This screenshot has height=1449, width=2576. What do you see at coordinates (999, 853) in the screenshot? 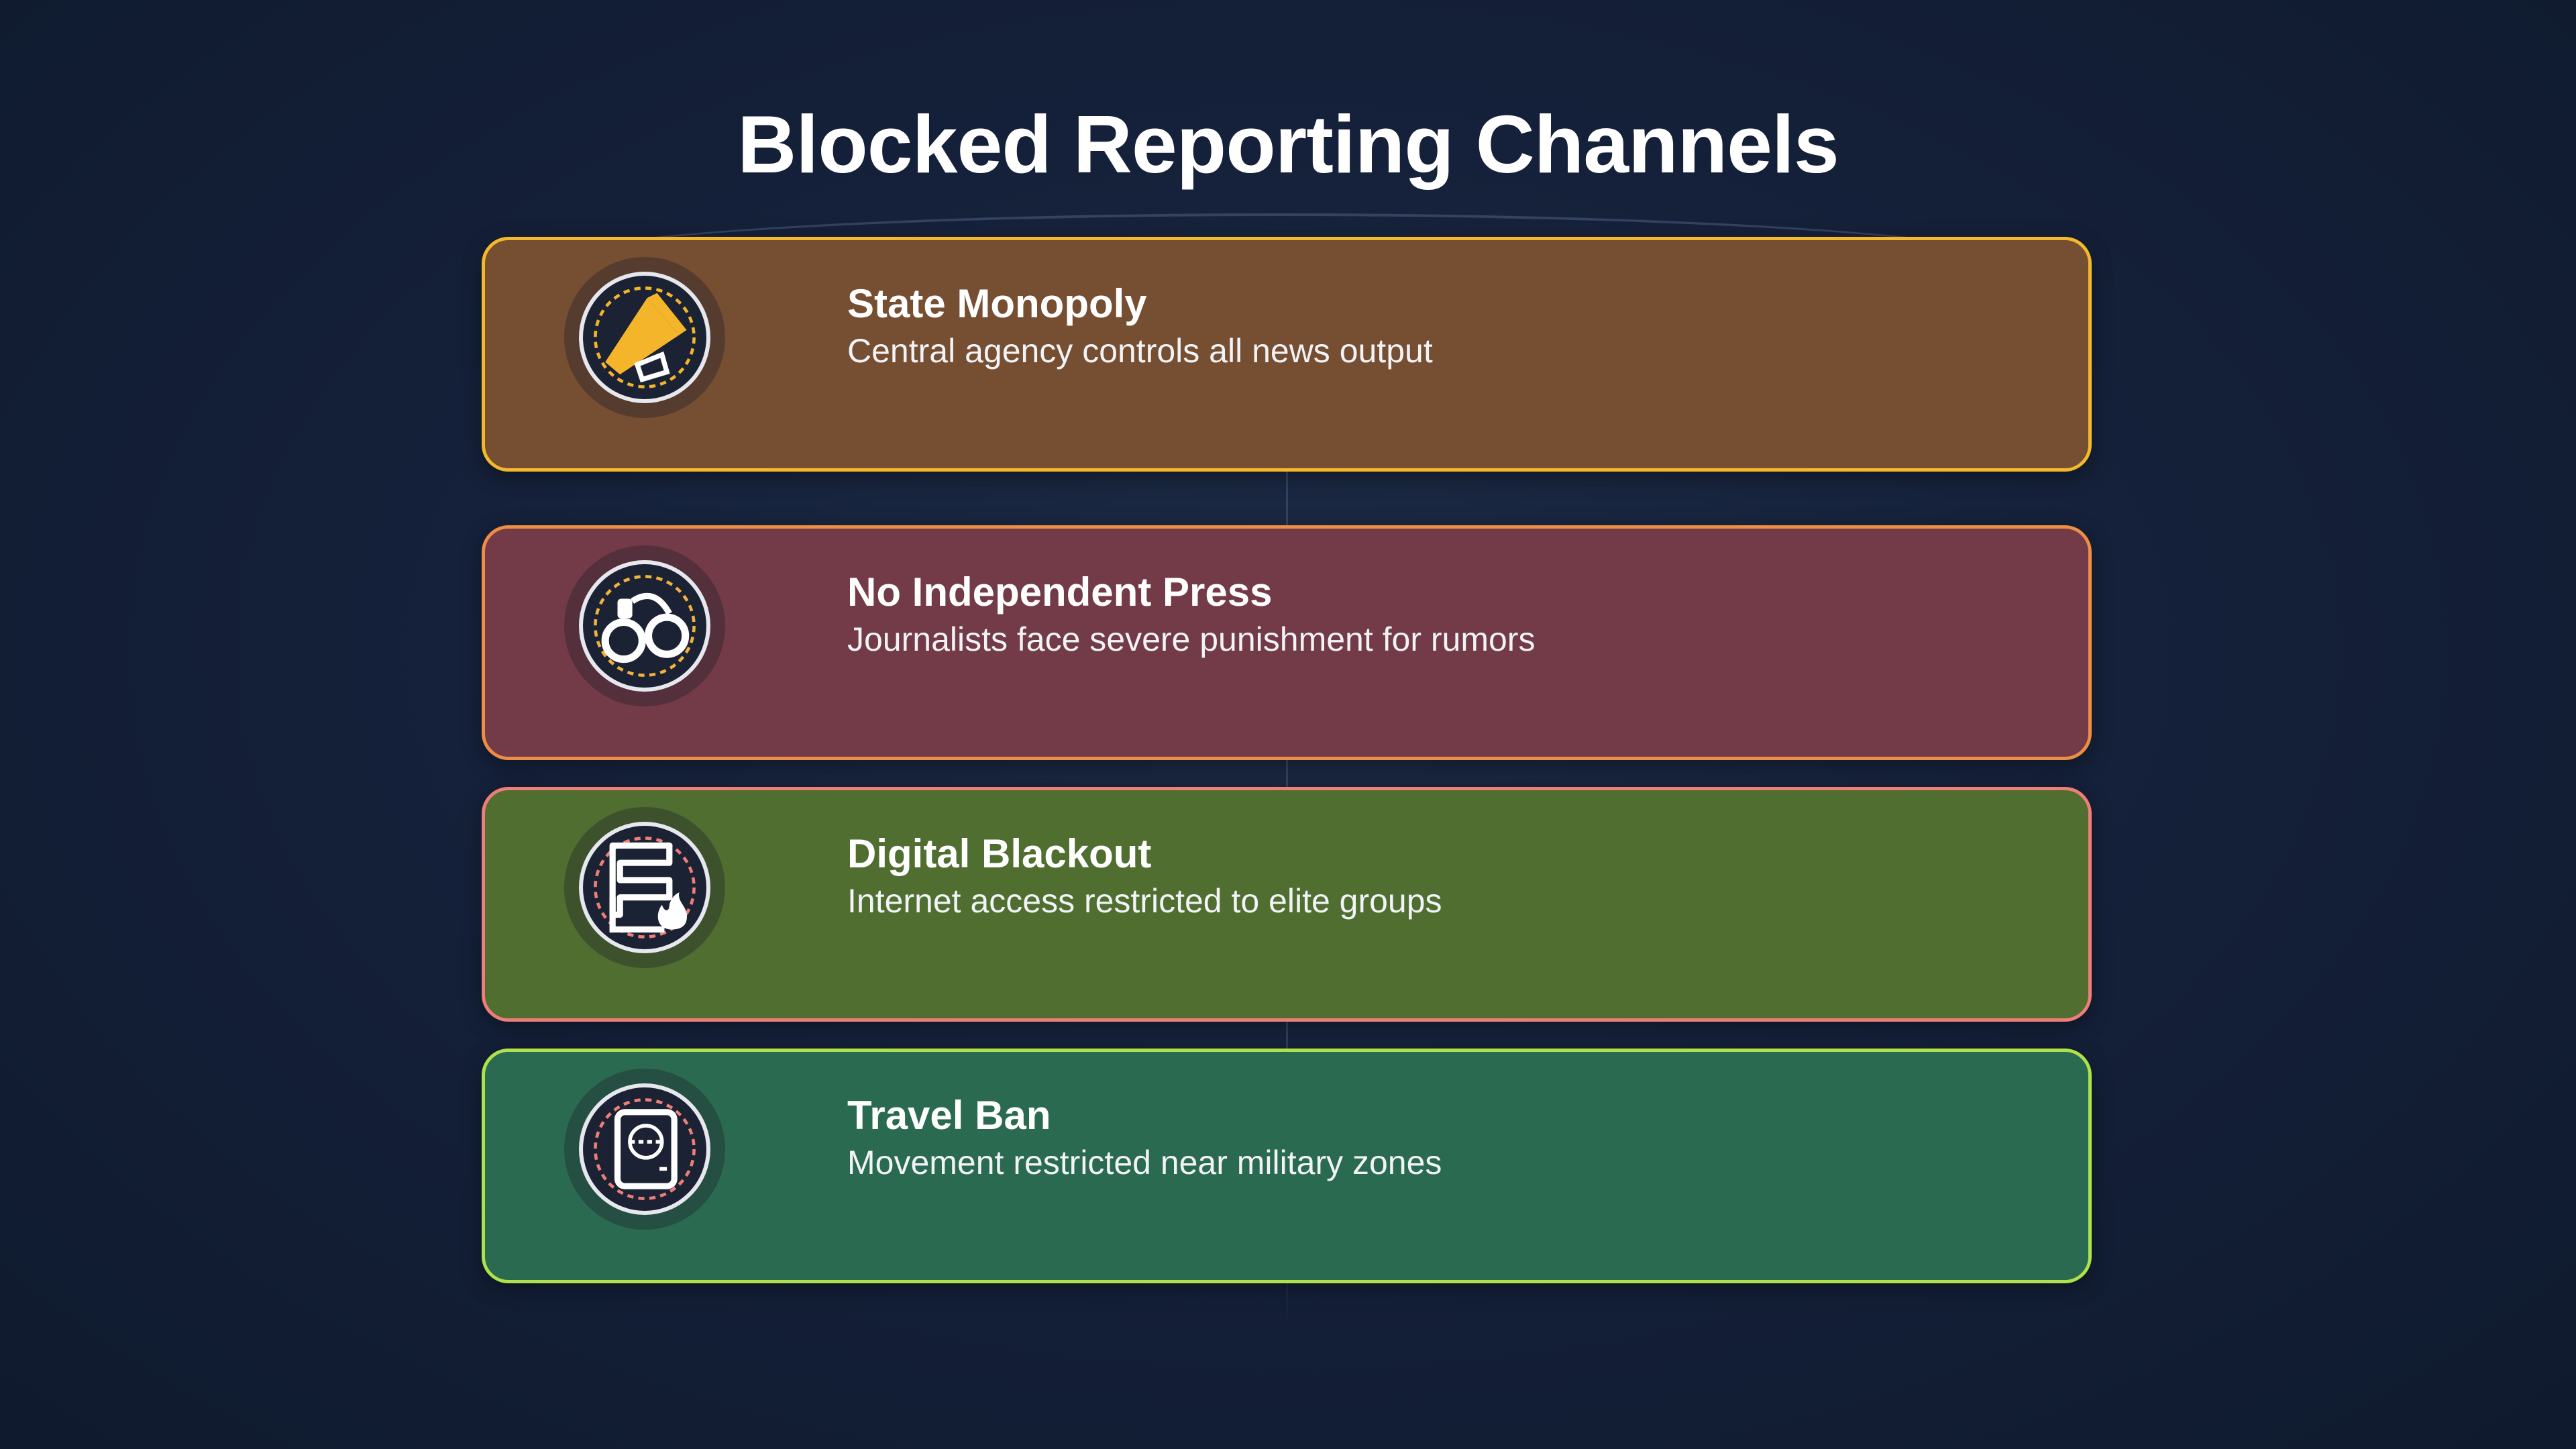
I see `card-title: Digital Blackout` at bounding box center [999, 853].